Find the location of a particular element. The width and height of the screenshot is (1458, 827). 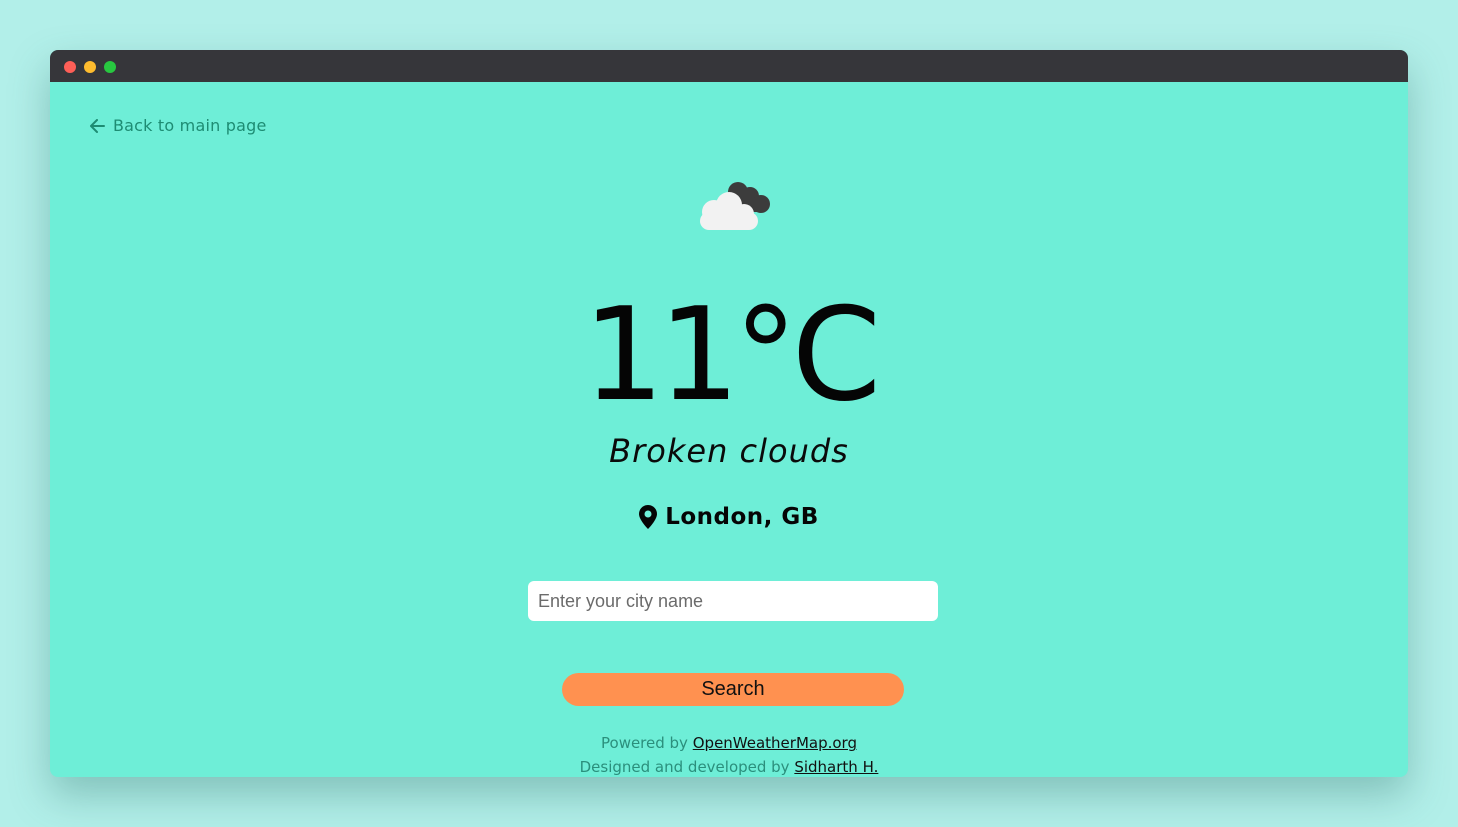

minimize-window-button is located at coordinates (90, 67).